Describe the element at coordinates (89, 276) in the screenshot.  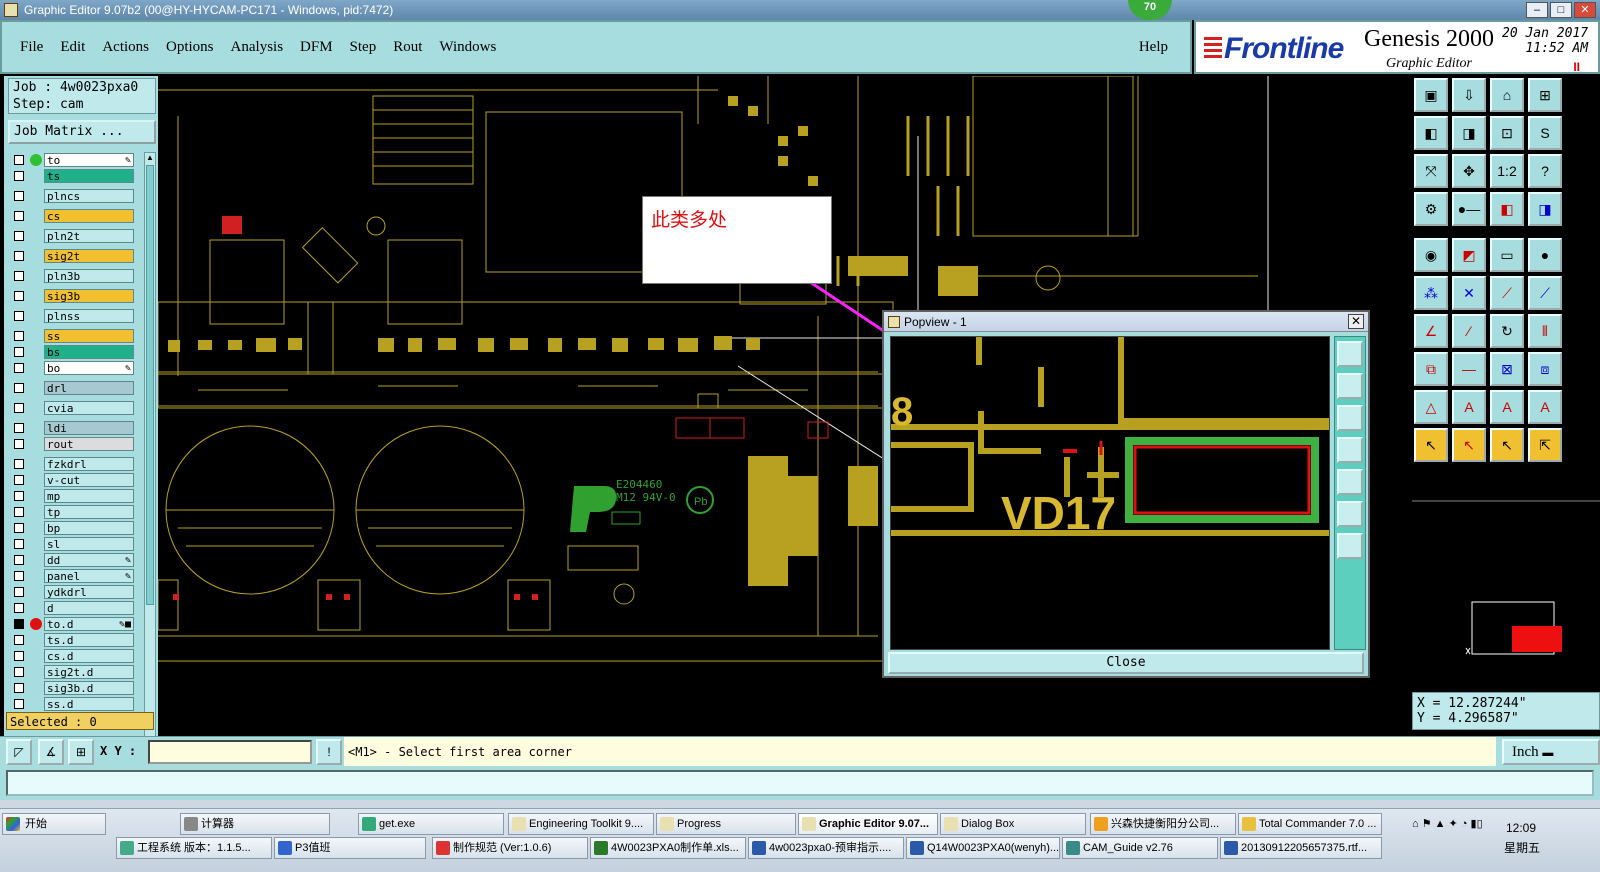
I see `layer-name: pln3b` at that location.